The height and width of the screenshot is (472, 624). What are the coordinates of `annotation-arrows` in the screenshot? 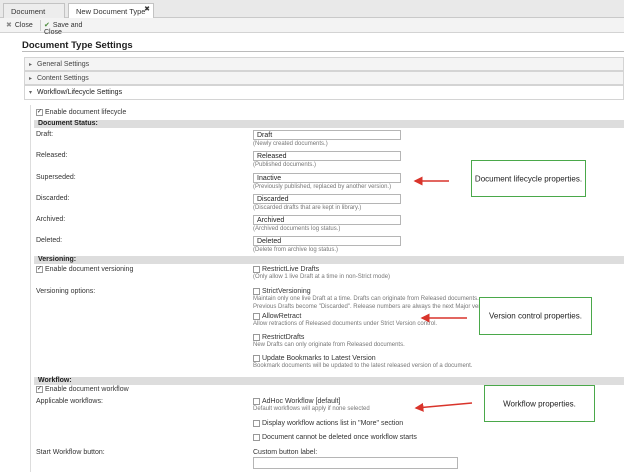 It's located at (443, 294).